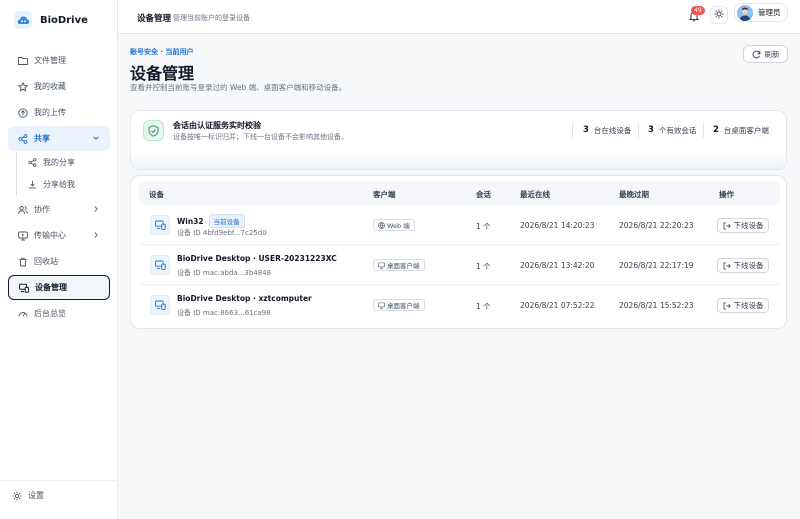 This screenshot has width=800, height=519. What do you see at coordinates (698, 10) in the screenshot?
I see `notification-badge: 49` at bounding box center [698, 10].